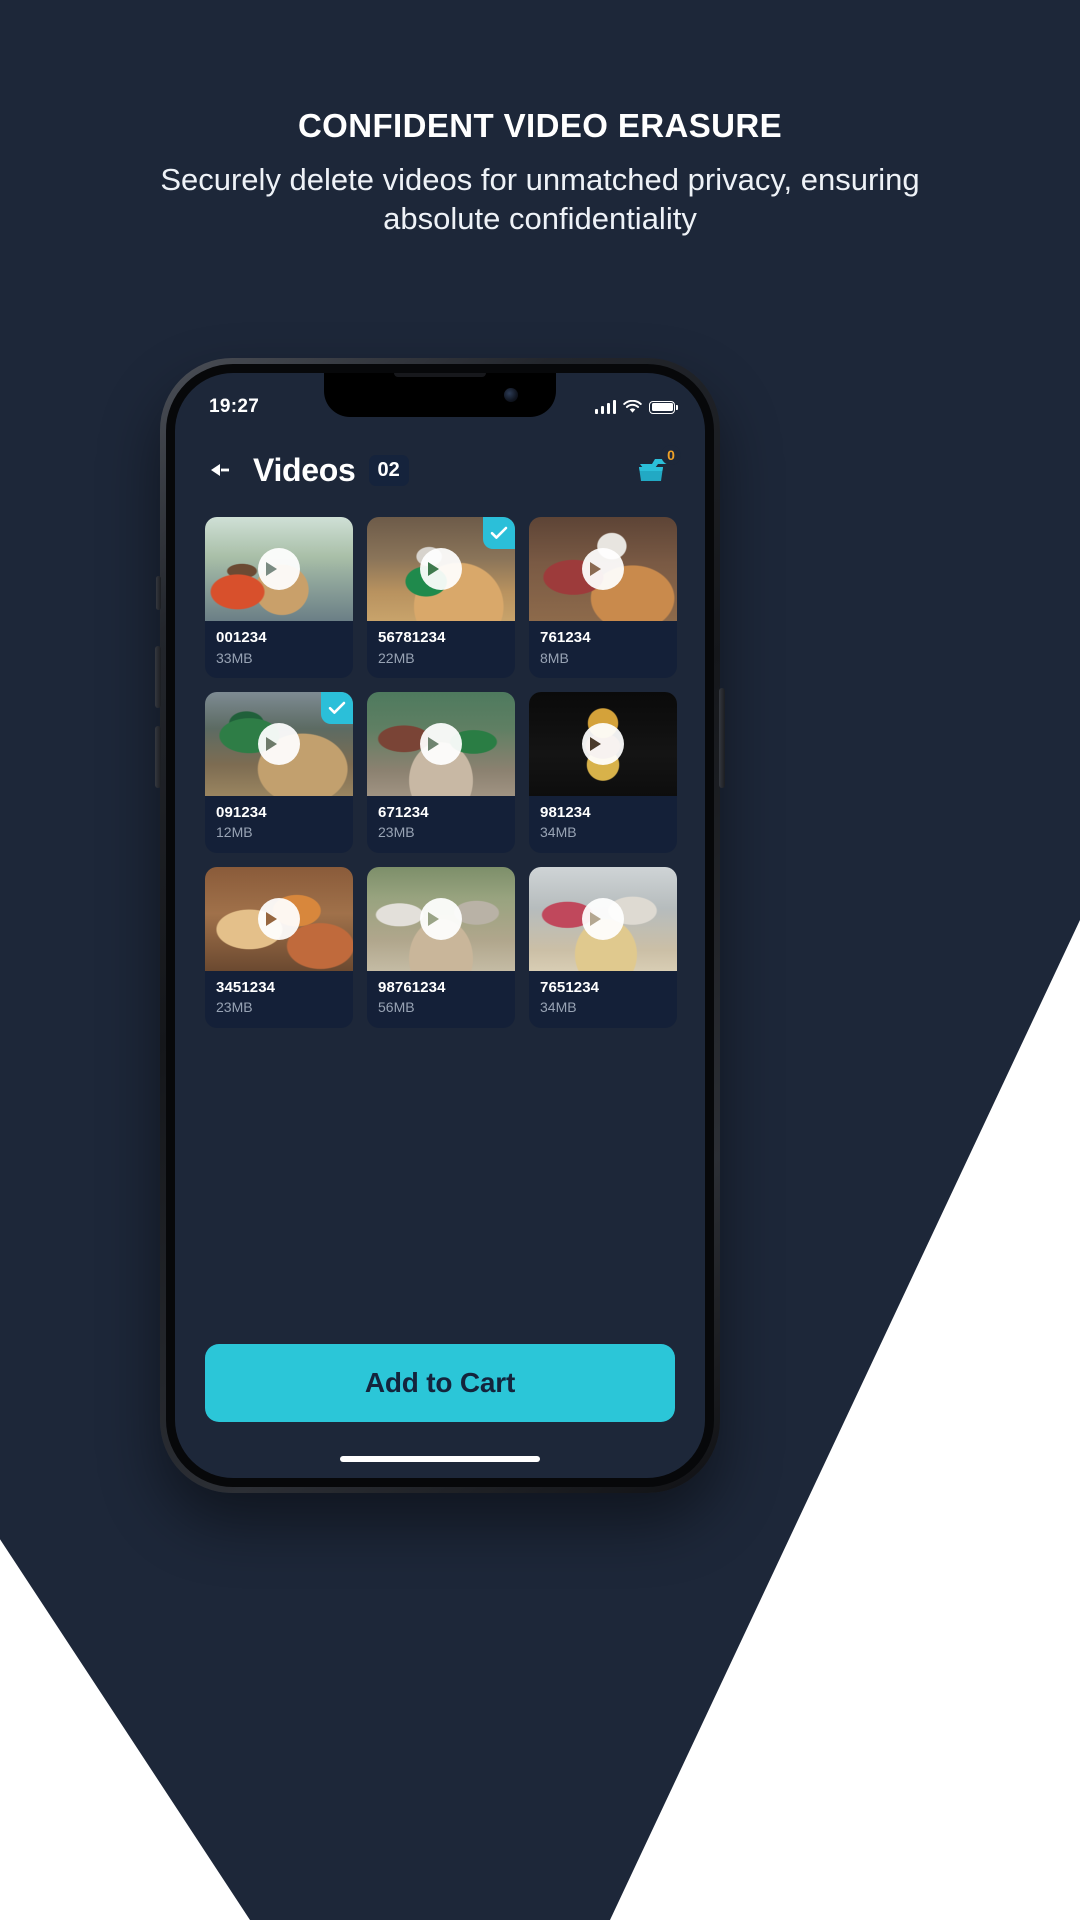 The image size is (1080, 1920). What do you see at coordinates (396, 1007) in the screenshot?
I see `video-size: 56MB` at bounding box center [396, 1007].